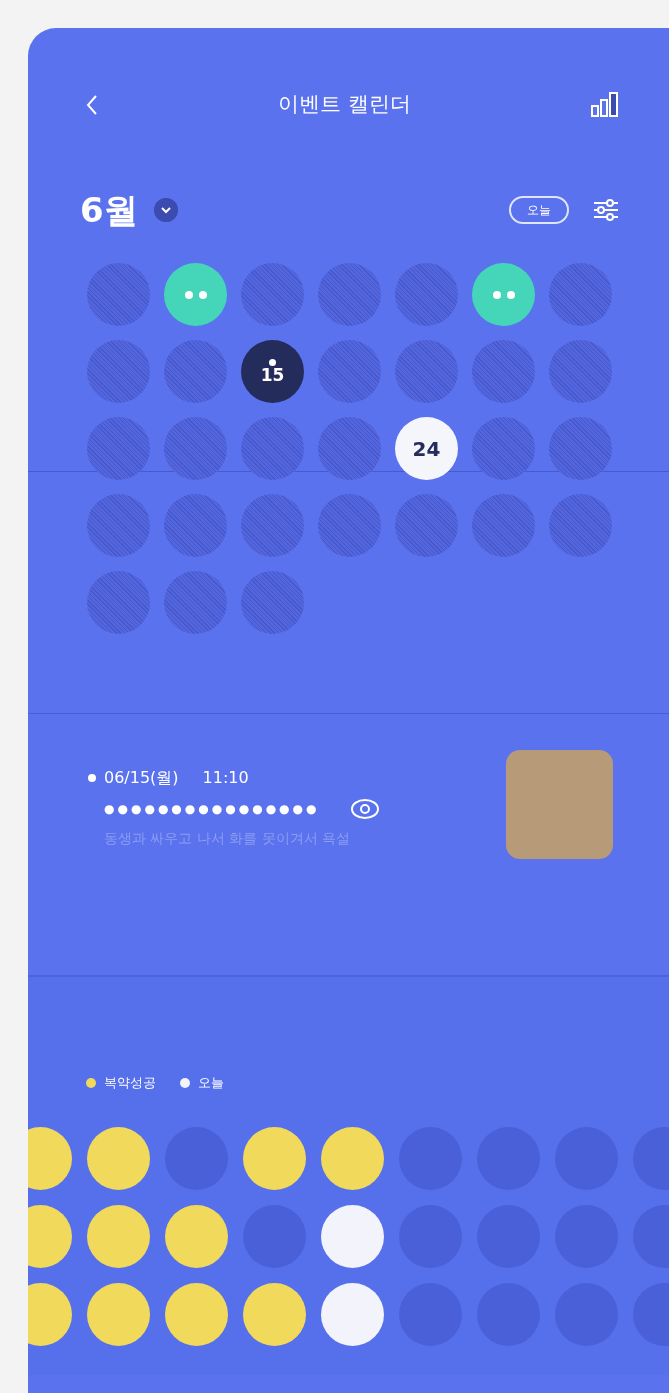 Image resolution: width=669 pixels, height=1393 pixels. What do you see at coordinates (272, 371) in the screenshot?
I see `selected-day: 15` at bounding box center [272, 371].